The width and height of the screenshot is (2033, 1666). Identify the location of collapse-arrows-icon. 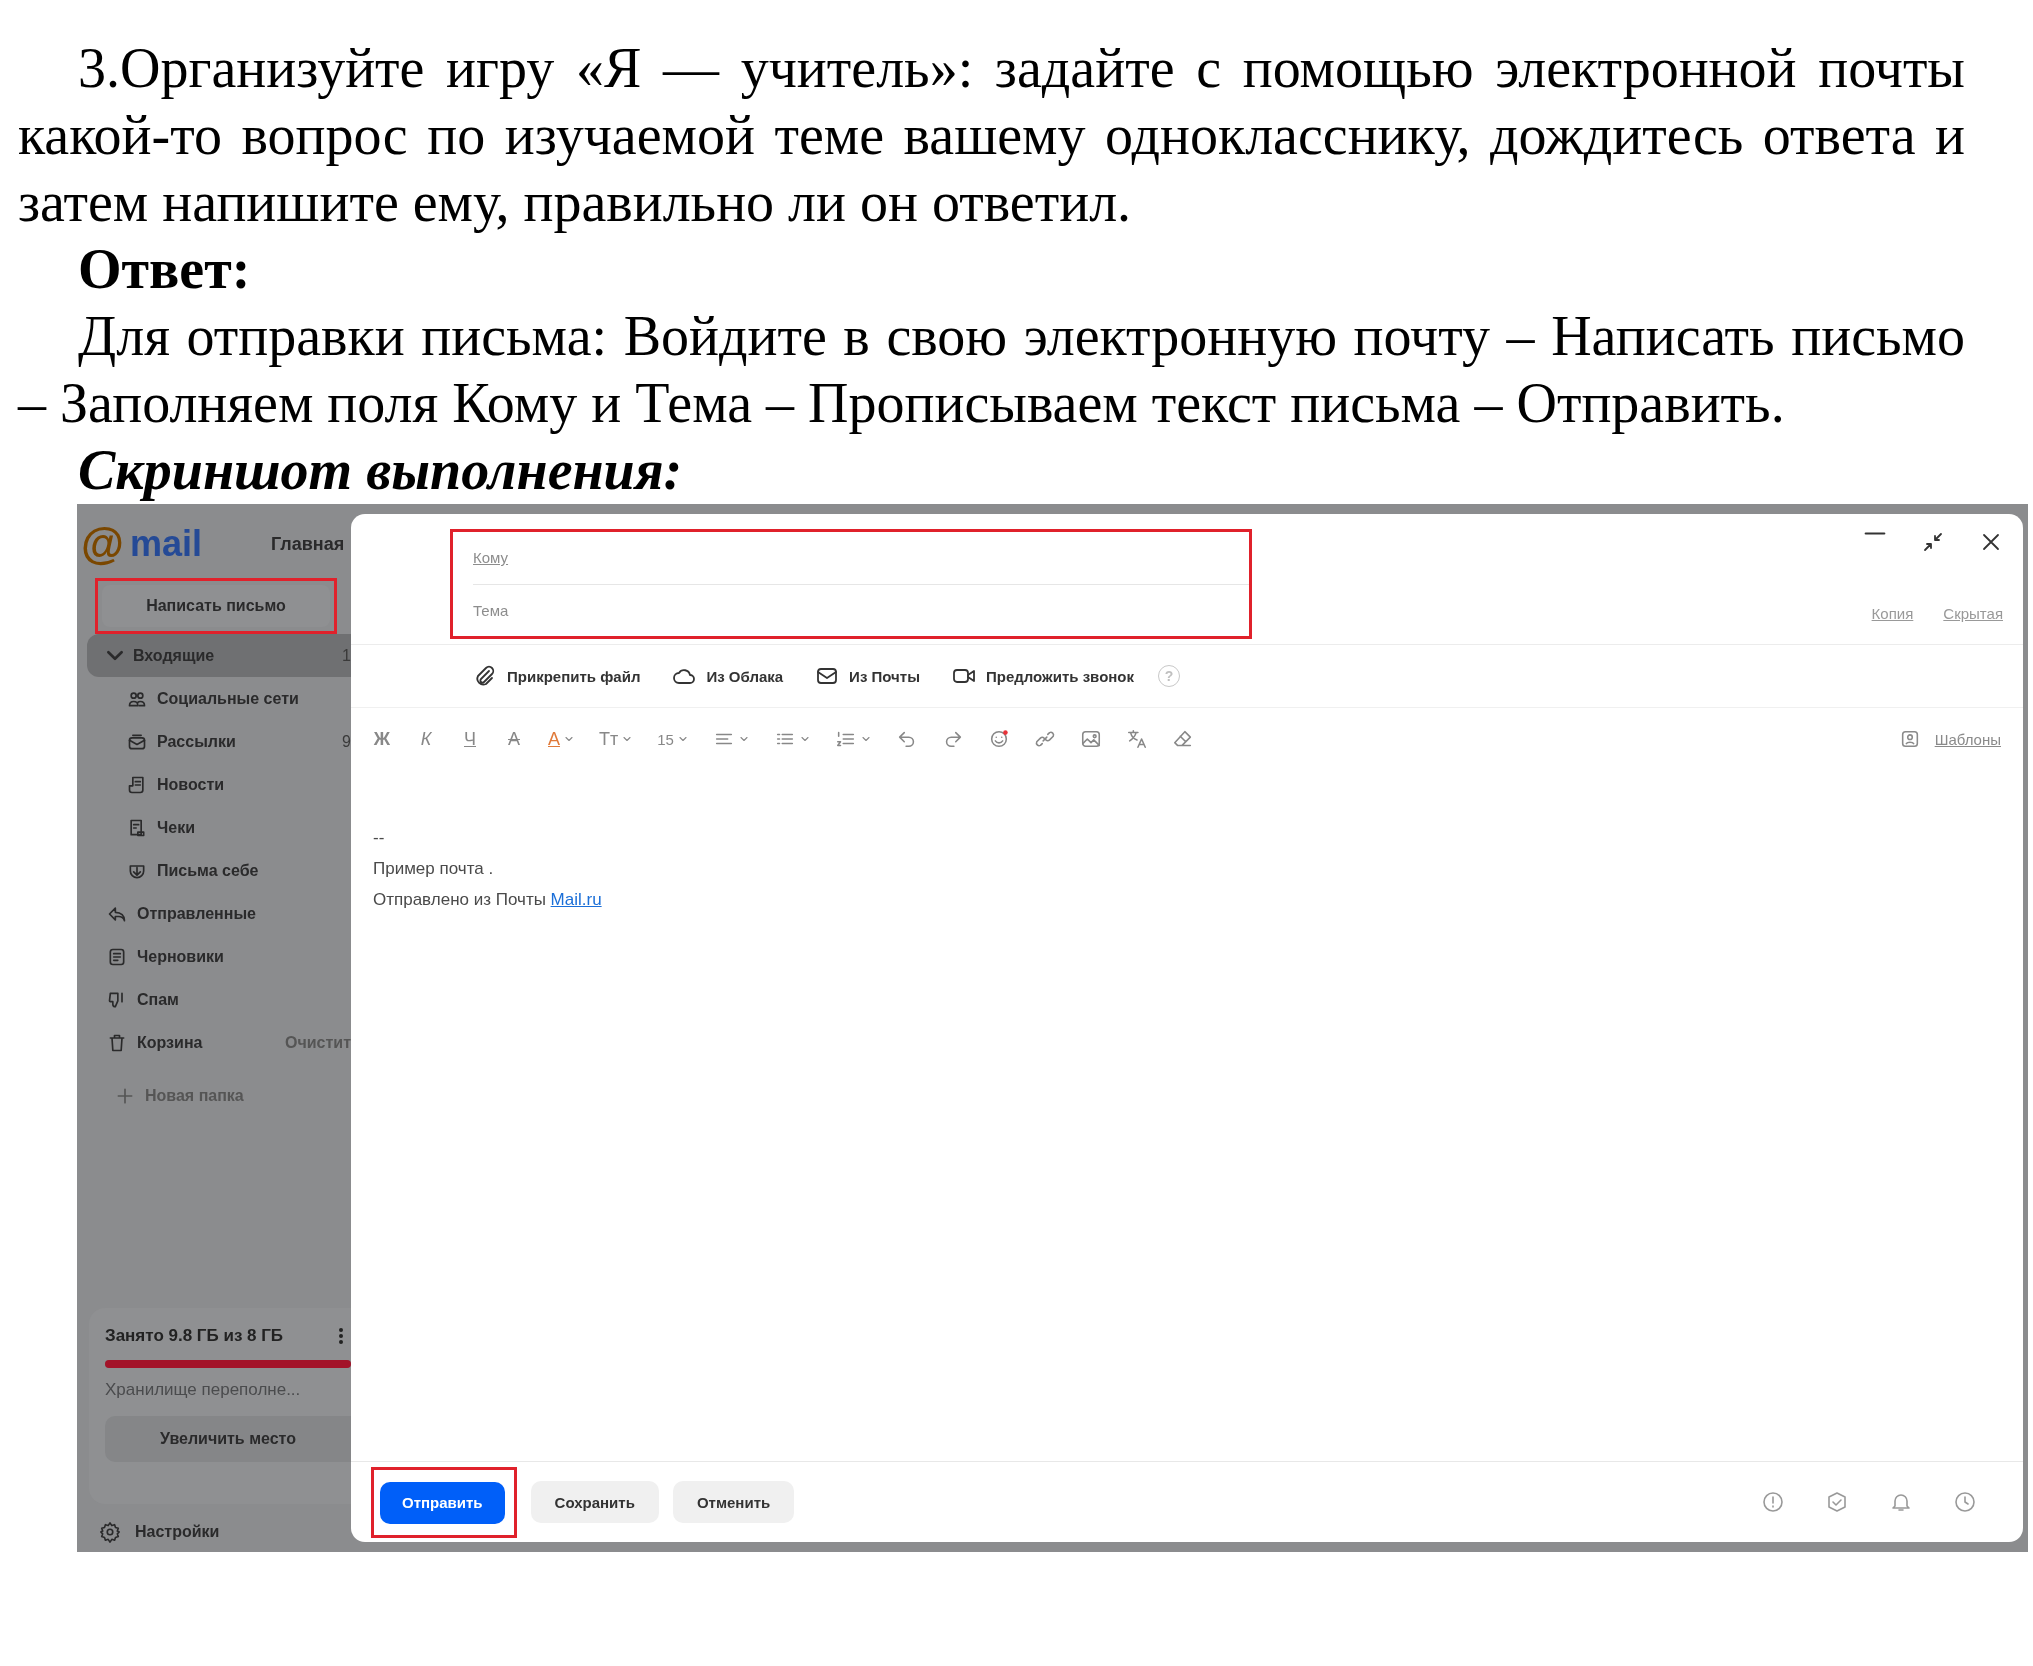
(1933, 542).